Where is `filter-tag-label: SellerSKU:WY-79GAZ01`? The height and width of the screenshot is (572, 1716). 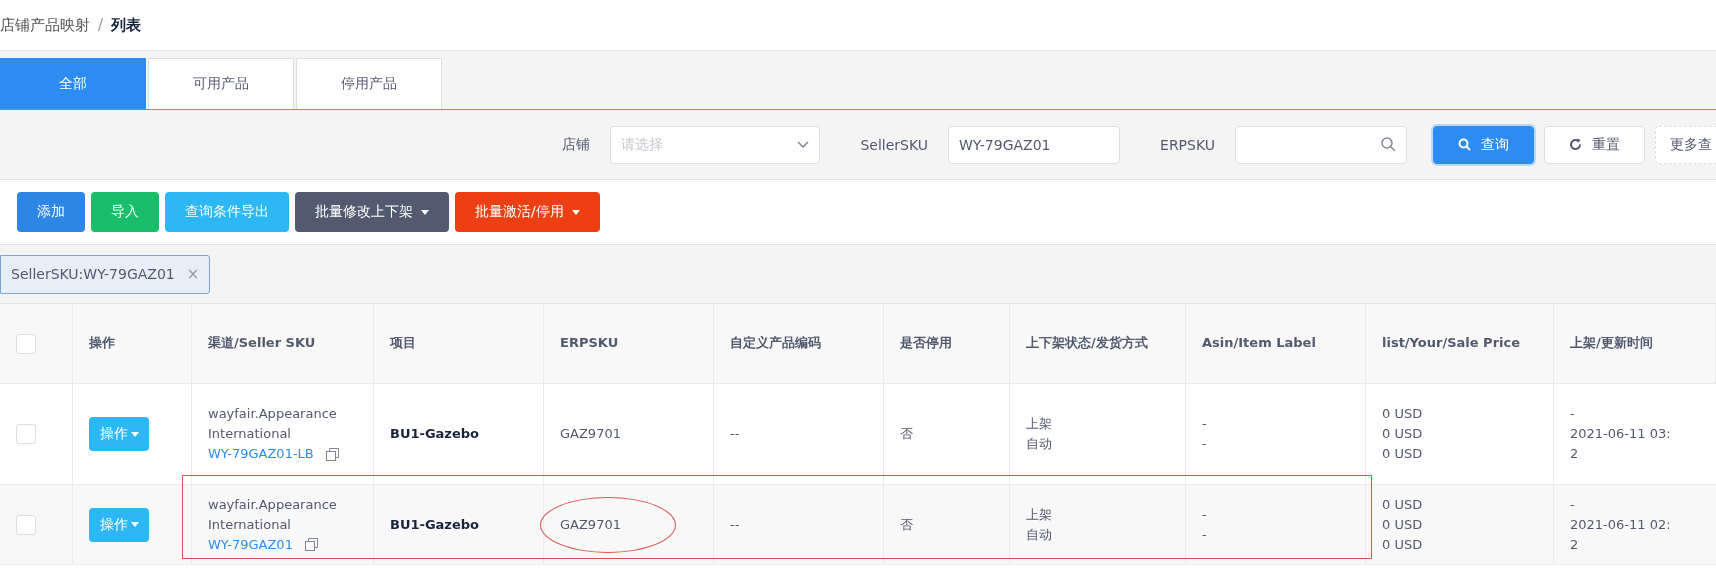 filter-tag-label: SellerSKU:WY-79GAZ01 is located at coordinates (93, 274).